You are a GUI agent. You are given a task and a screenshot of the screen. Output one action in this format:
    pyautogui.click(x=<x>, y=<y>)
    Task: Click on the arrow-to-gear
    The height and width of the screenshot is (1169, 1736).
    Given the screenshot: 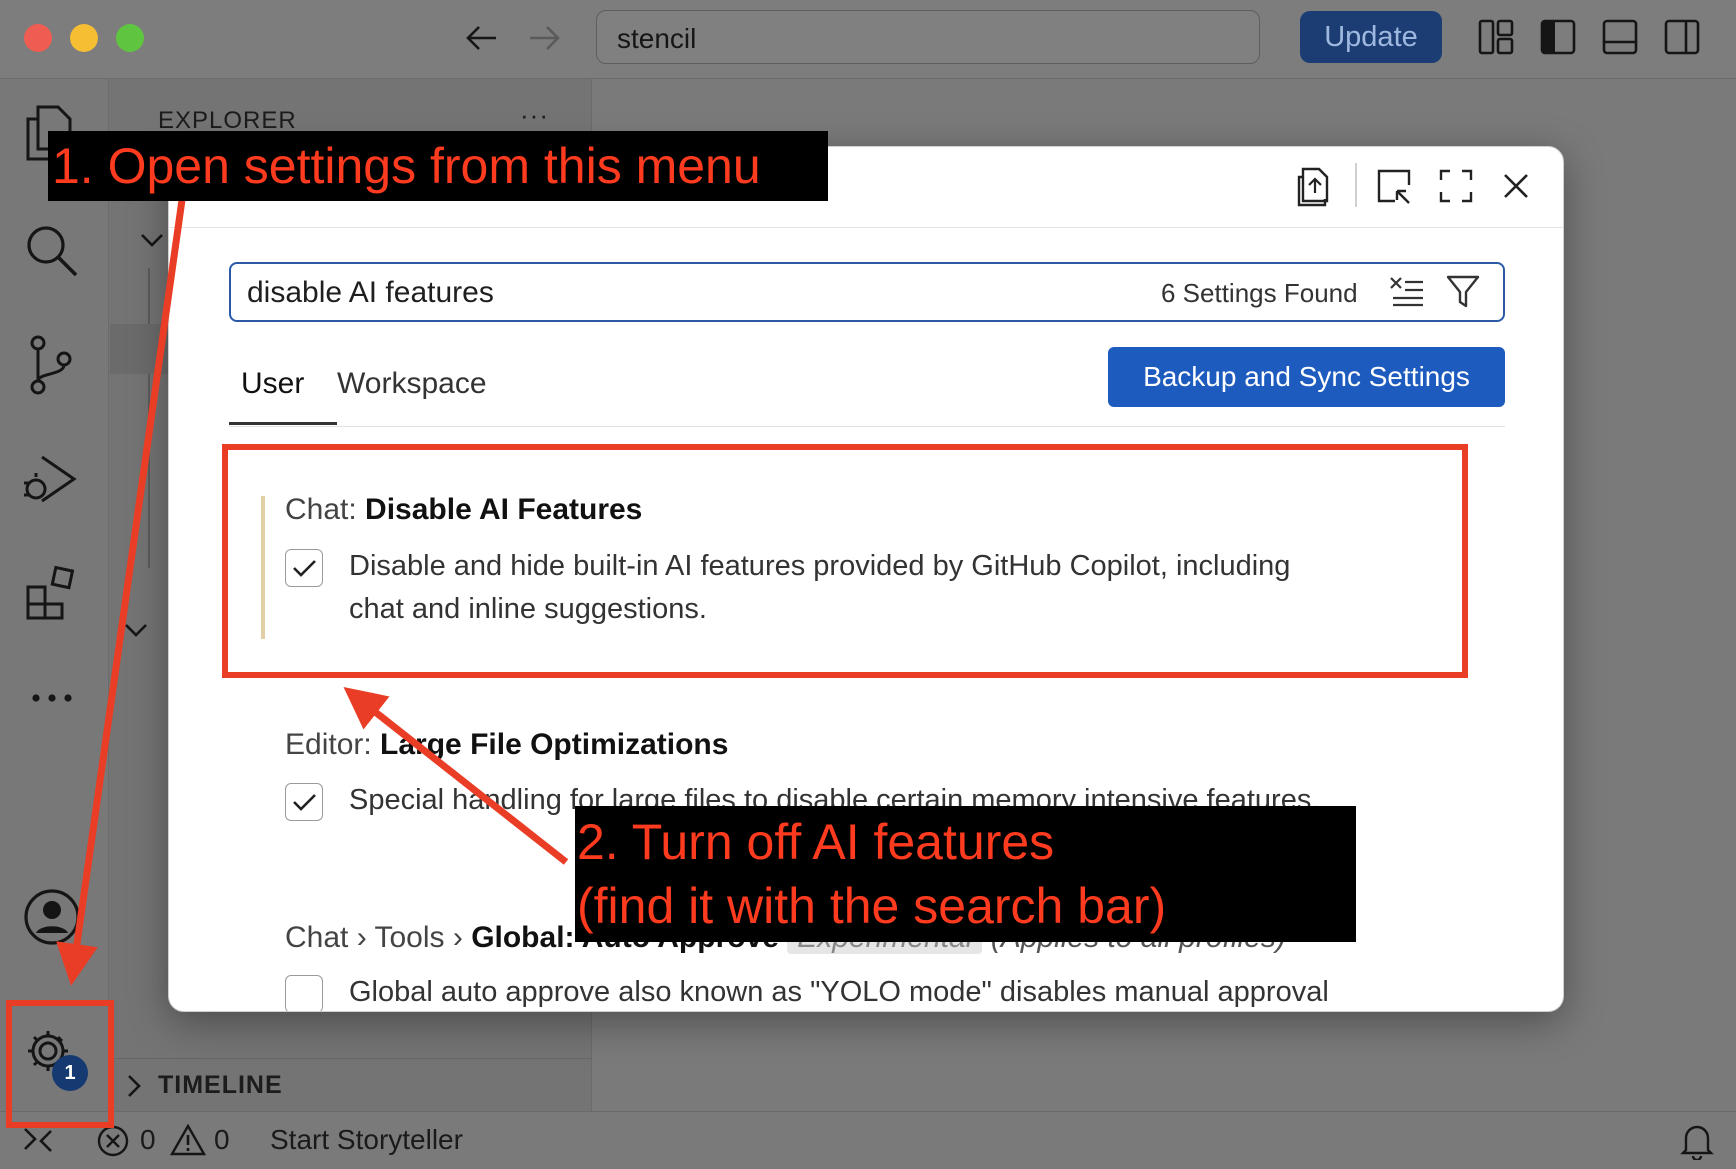 What is the action you would take?
    pyautogui.click(x=121, y=592)
    